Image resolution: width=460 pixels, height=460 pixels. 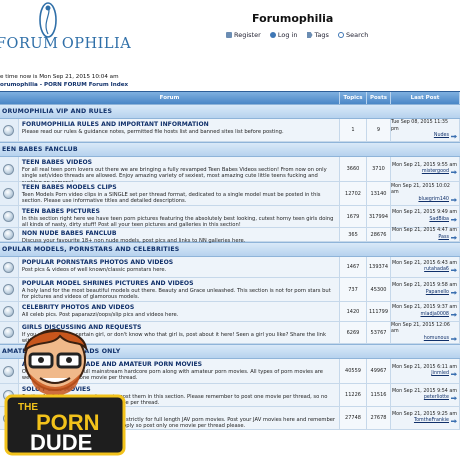 What do you see at coordinates (64, 85) in the screenshot?
I see `breadcrumb: orumophilia - PORN FORUM Forum Index` at bounding box center [64, 85].